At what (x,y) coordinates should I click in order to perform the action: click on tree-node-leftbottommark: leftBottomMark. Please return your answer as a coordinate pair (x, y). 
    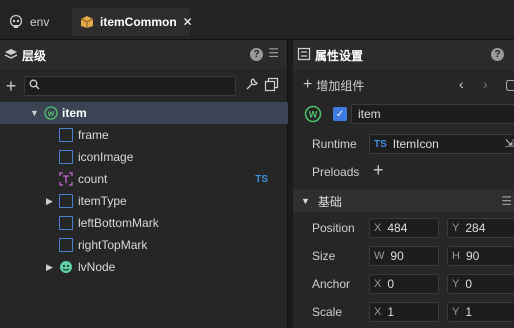
    Looking at the image, I should click on (144, 223).